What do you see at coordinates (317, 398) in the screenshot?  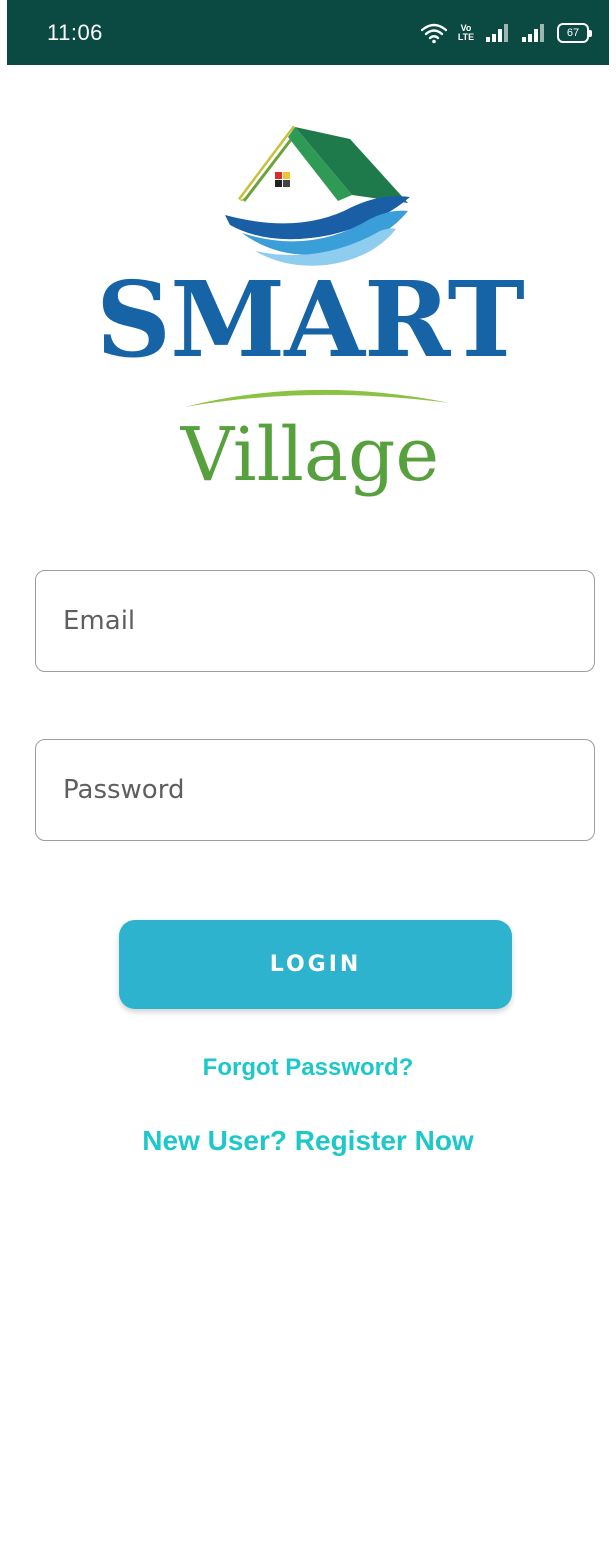 I see `logo-swoosh` at bounding box center [317, 398].